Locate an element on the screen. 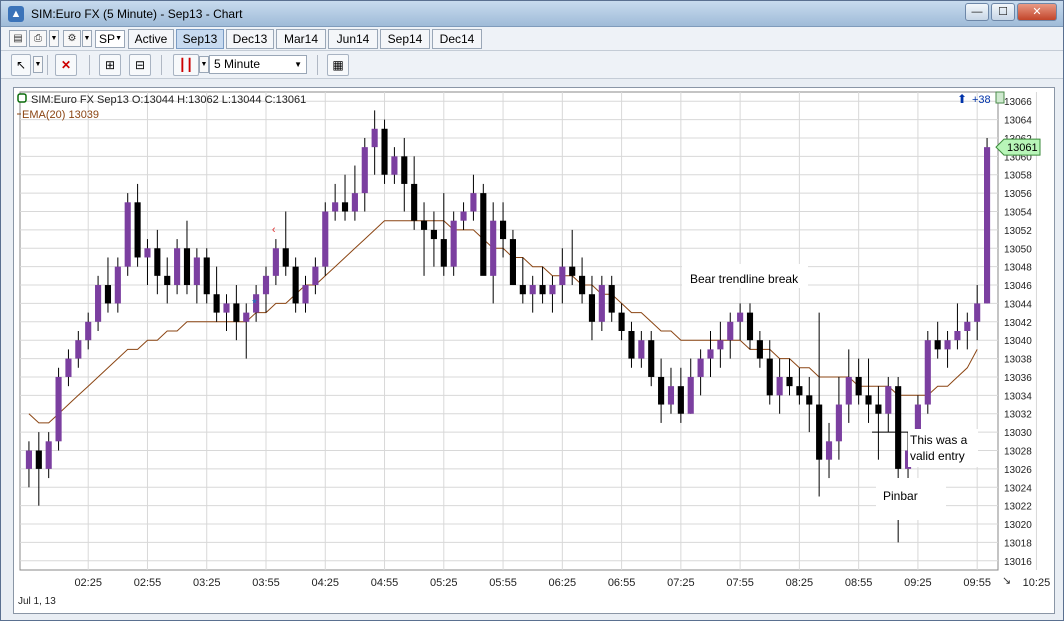 Image resolution: width=1064 pixels, height=621 pixels. y-tick-label: 13028 is located at coordinates (1018, 452).